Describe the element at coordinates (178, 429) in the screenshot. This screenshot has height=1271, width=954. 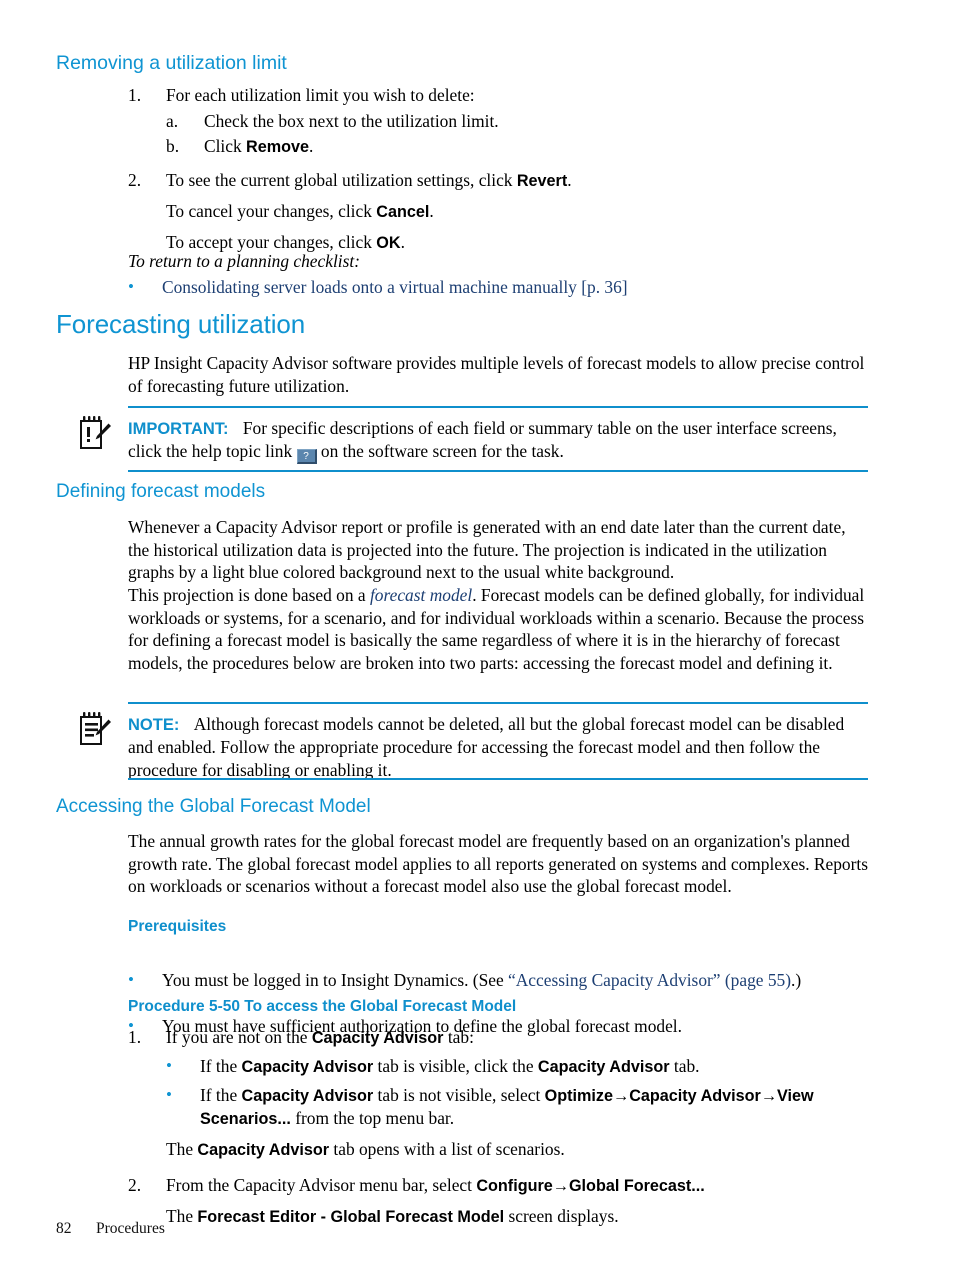
I see `important-label: IMPORTANT:` at that location.